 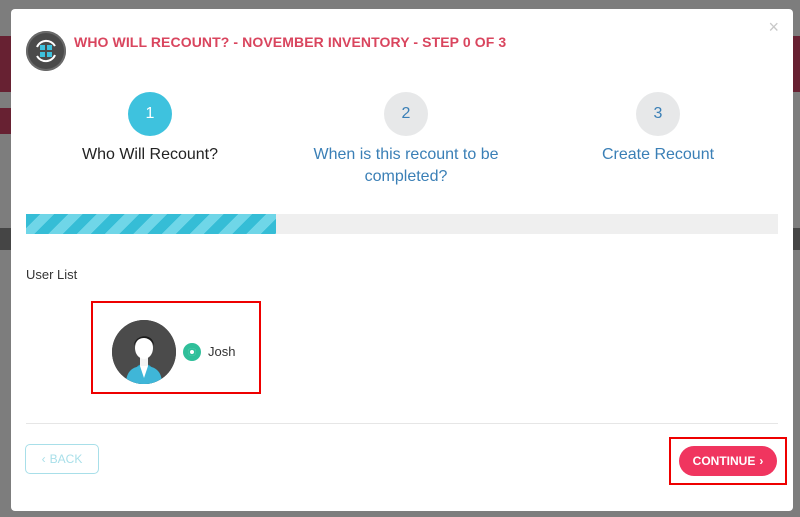 What do you see at coordinates (150, 114) in the screenshot?
I see `step-1-number: 1` at bounding box center [150, 114].